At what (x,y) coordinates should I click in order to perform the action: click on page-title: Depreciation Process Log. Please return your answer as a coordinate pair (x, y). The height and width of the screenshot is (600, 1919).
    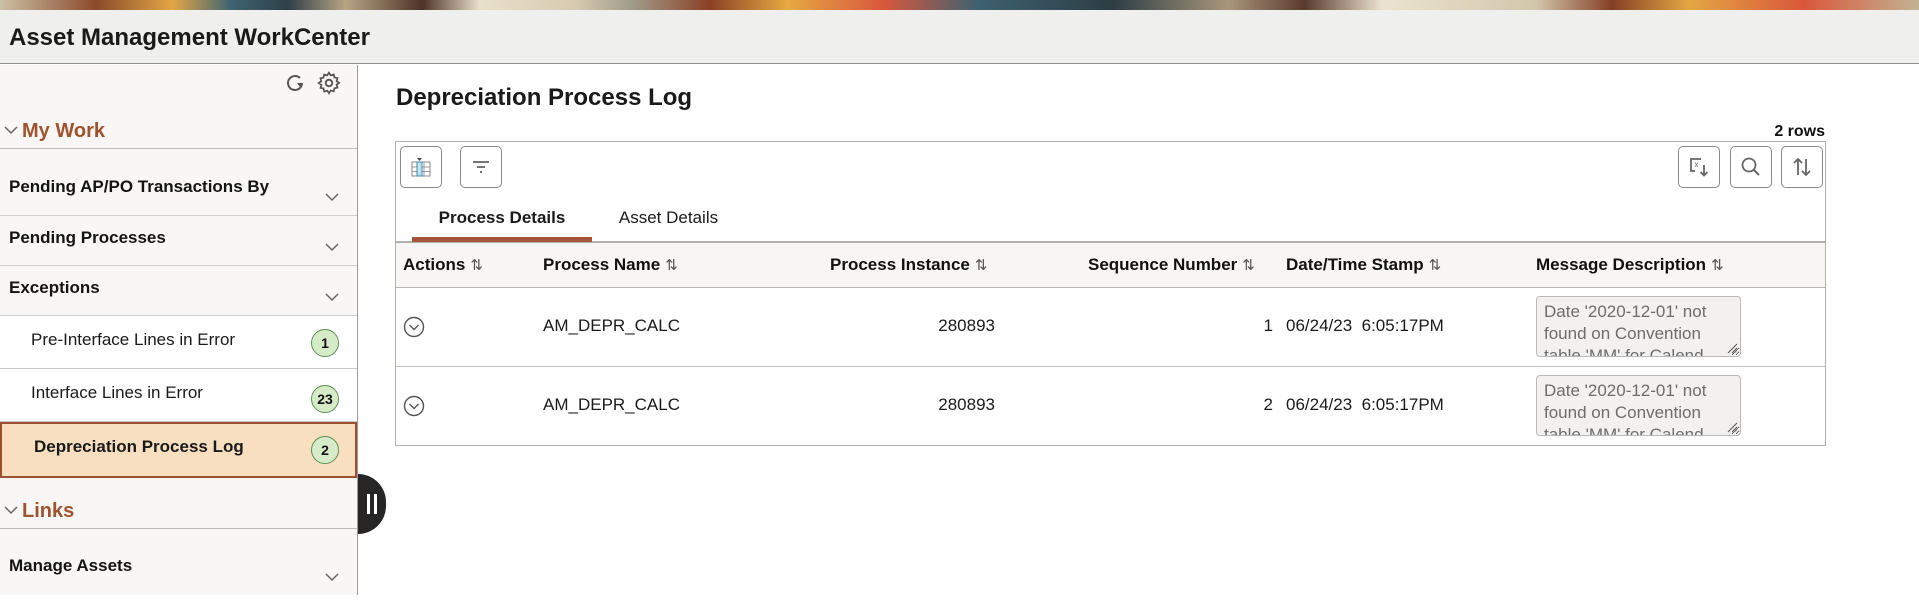
    Looking at the image, I should click on (544, 97).